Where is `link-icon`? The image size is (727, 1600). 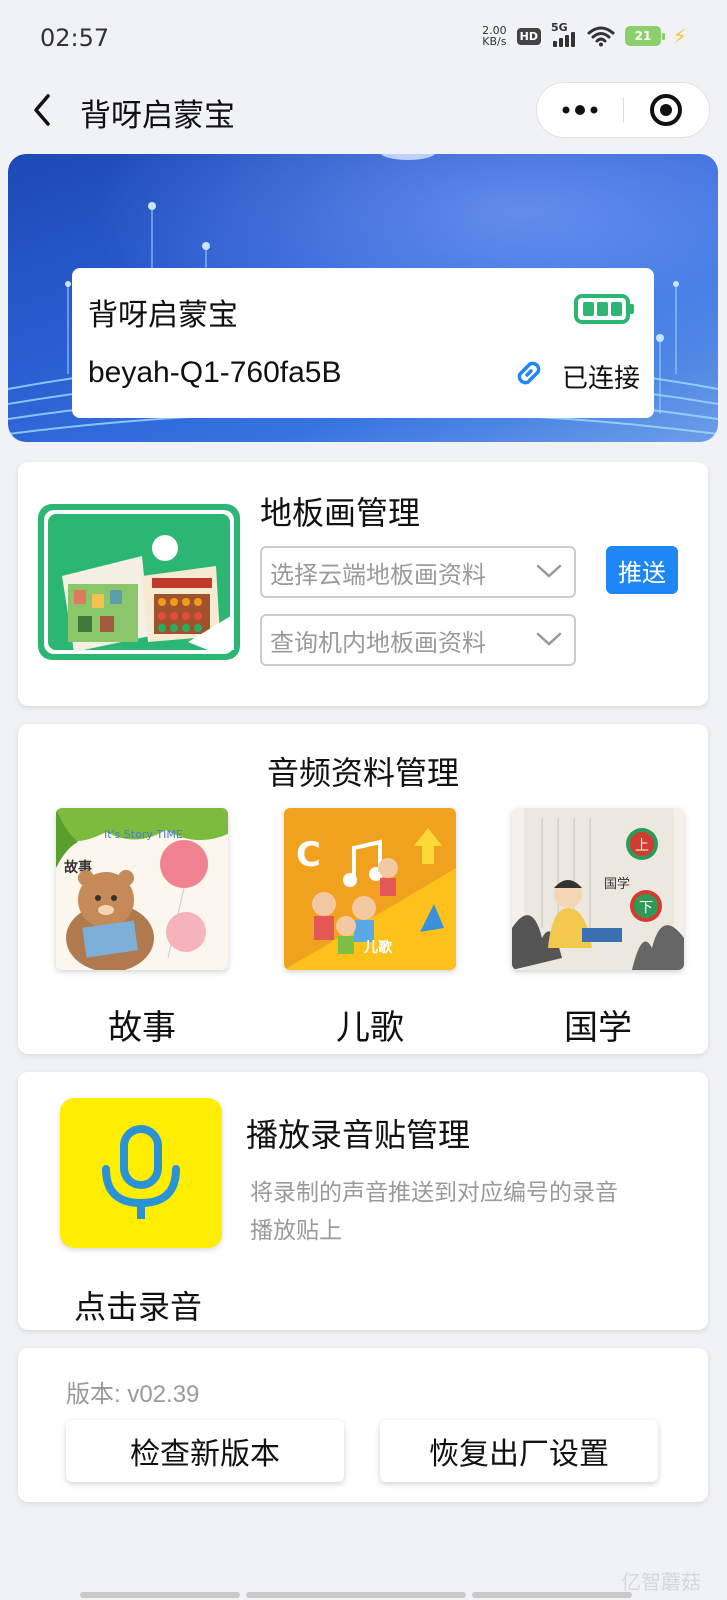 link-icon is located at coordinates (529, 373).